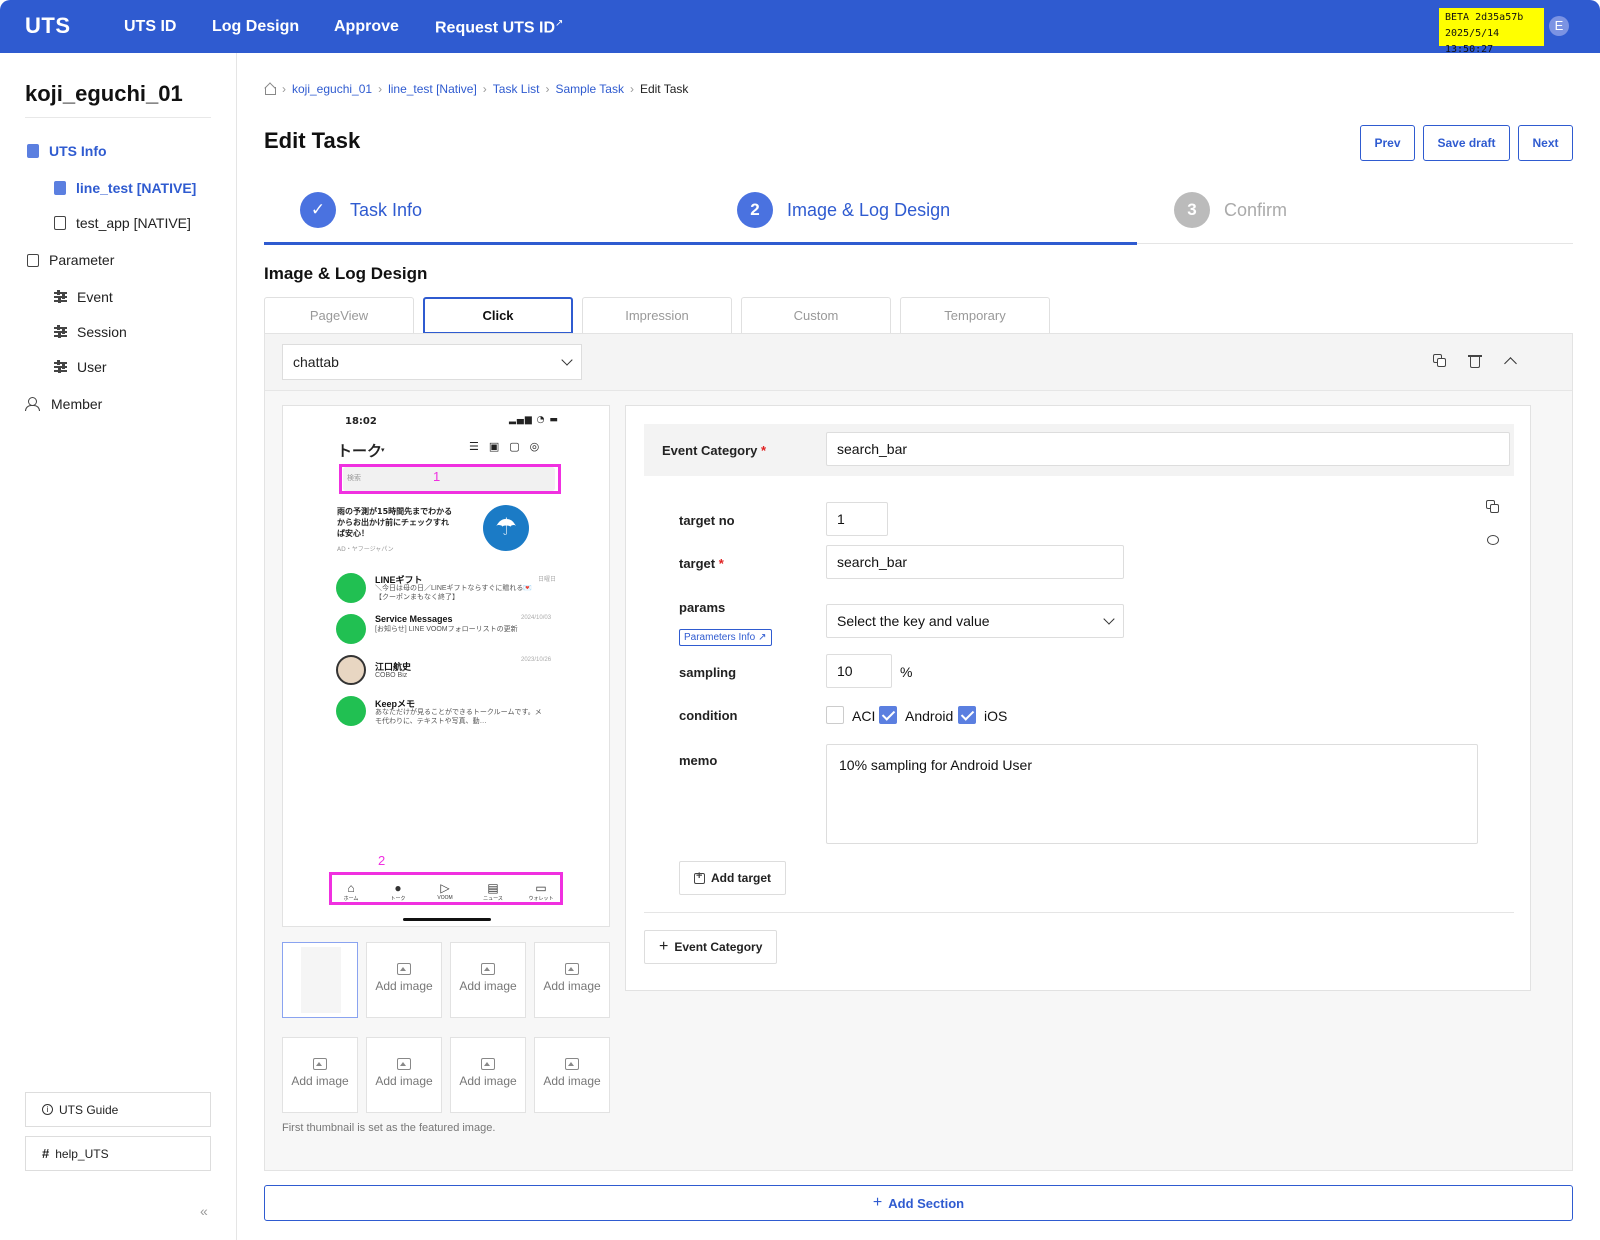 Image resolution: width=1600 pixels, height=1240 pixels. Describe the element at coordinates (929, 716) in the screenshot. I see `condition-android-label: Android` at that location.